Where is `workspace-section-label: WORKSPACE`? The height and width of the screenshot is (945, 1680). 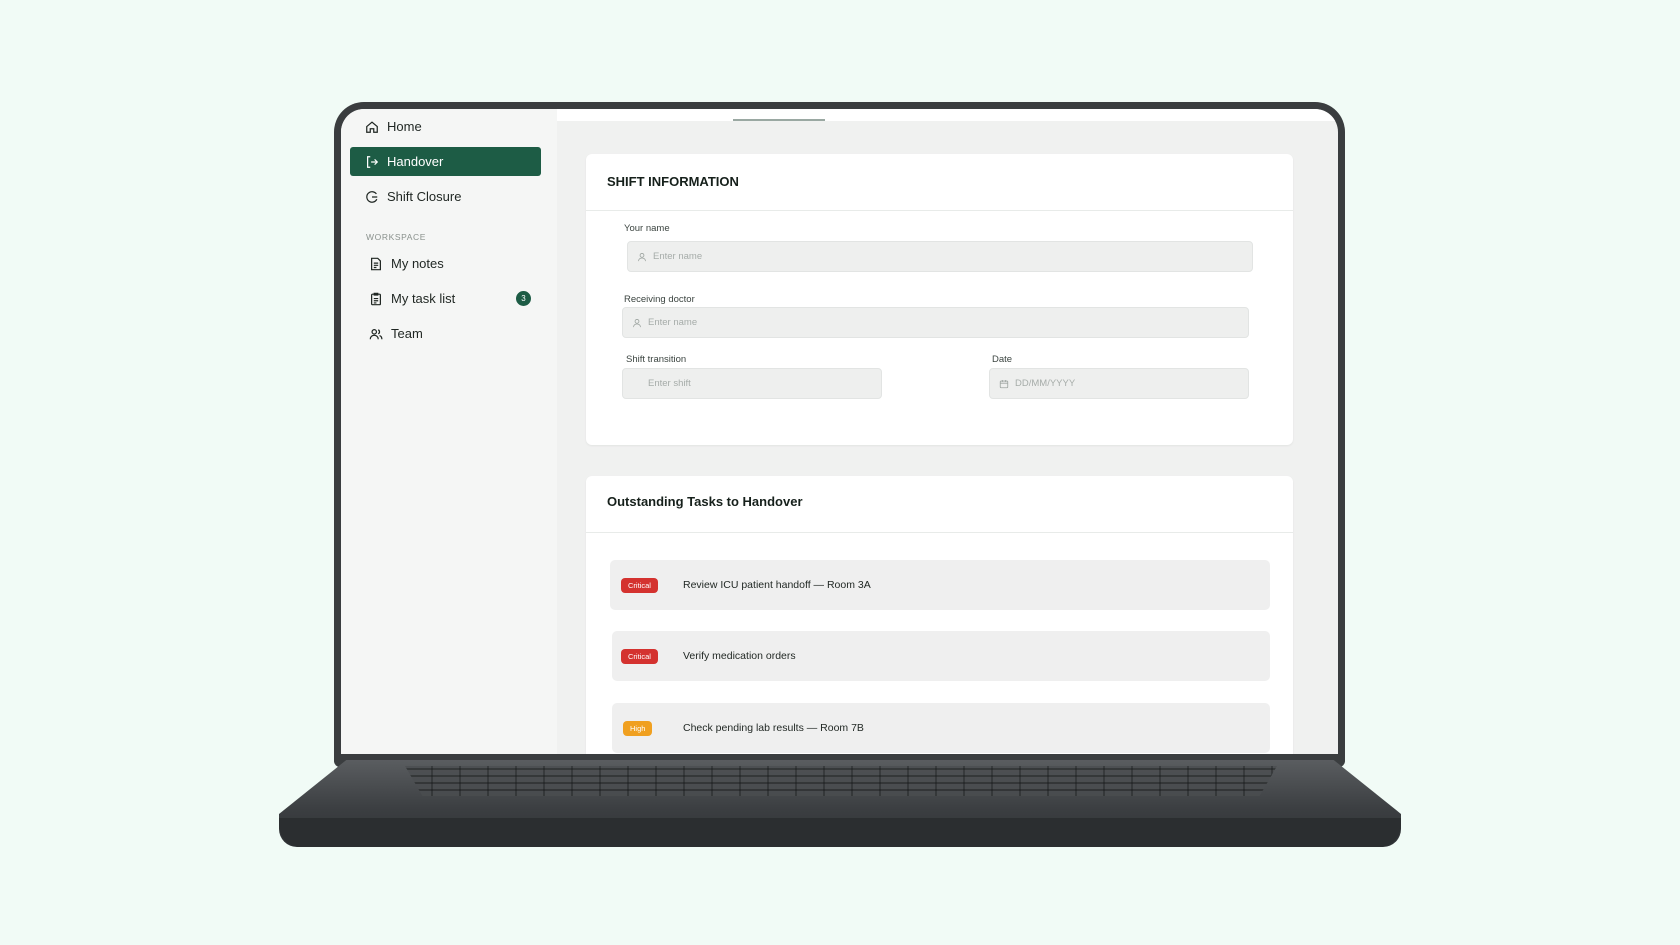
workspace-section-label: WORKSPACE is located at coordinates (396, 237).